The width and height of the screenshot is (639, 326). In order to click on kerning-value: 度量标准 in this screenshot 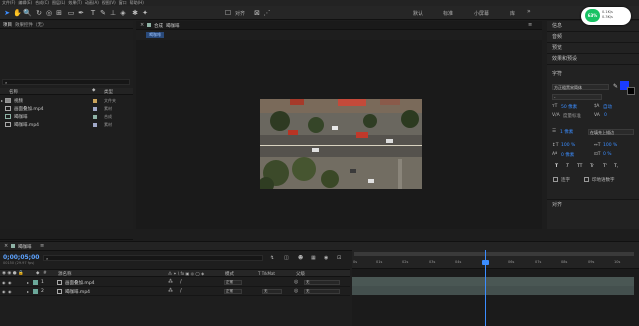, I will do `click(572, 116)`.